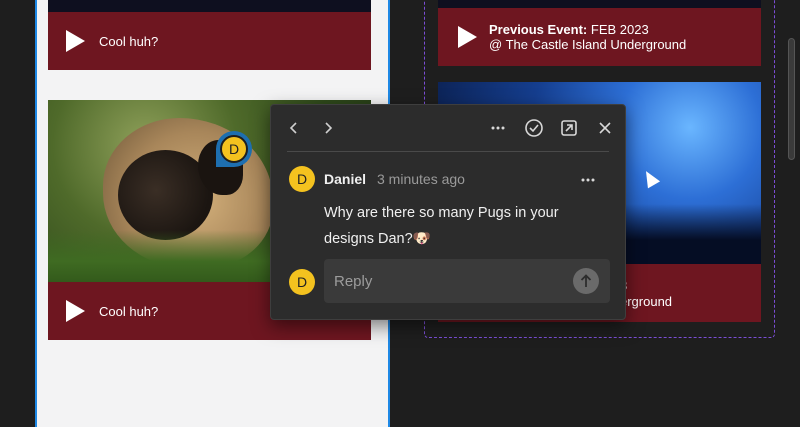  Describe the element at coordinates (302, 282) in the screenshot. I see `reply-avatar: D` at that location.